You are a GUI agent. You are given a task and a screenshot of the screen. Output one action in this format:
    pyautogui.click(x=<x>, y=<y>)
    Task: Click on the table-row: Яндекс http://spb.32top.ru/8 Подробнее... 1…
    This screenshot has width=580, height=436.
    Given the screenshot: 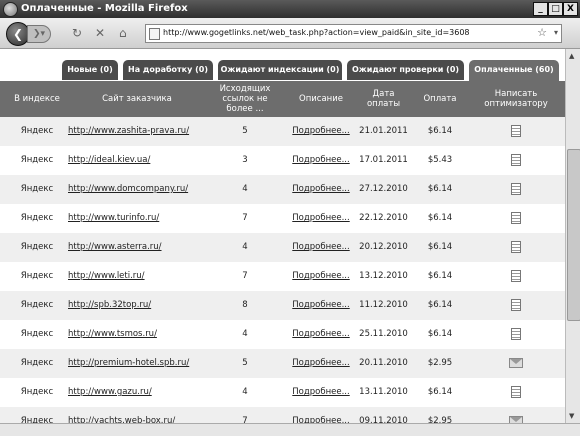 What is the action you would take?
    pyautogui.click(x=282, y=305)
    